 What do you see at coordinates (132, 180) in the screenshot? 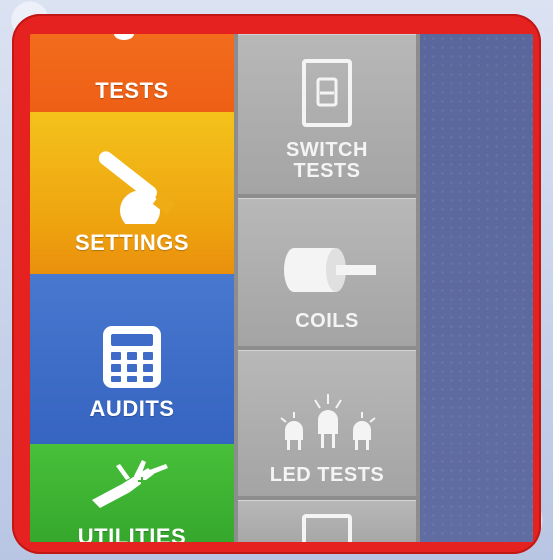
I see `wrench-icon` at bounding box center [132, 180].